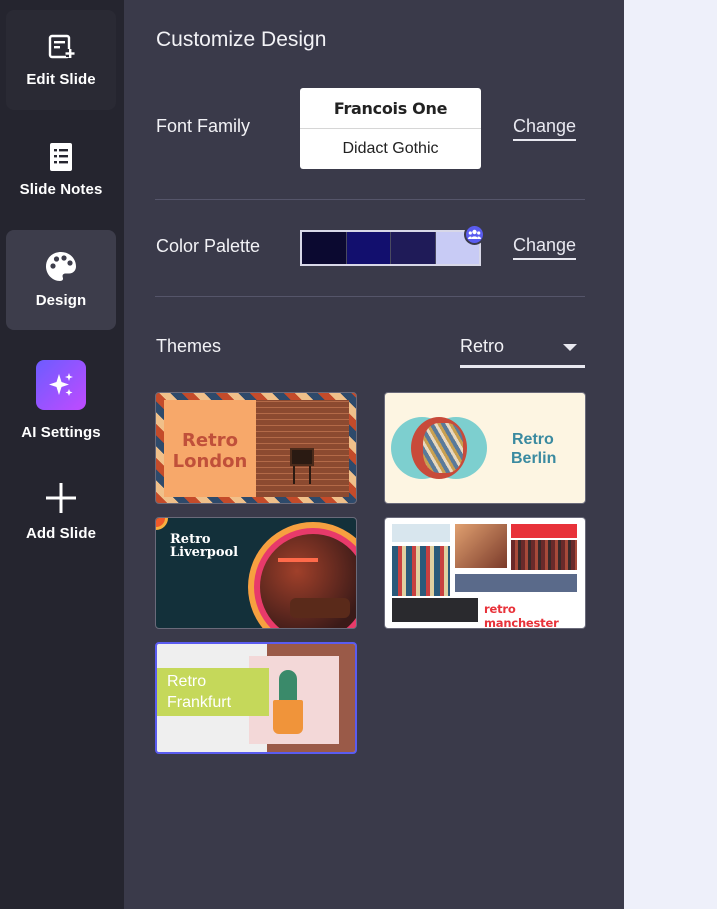  What do you see at coordinates (390, 108) in the screenshot?
I see `heading-font-name: Francois One` at bounding box center [390, 108].